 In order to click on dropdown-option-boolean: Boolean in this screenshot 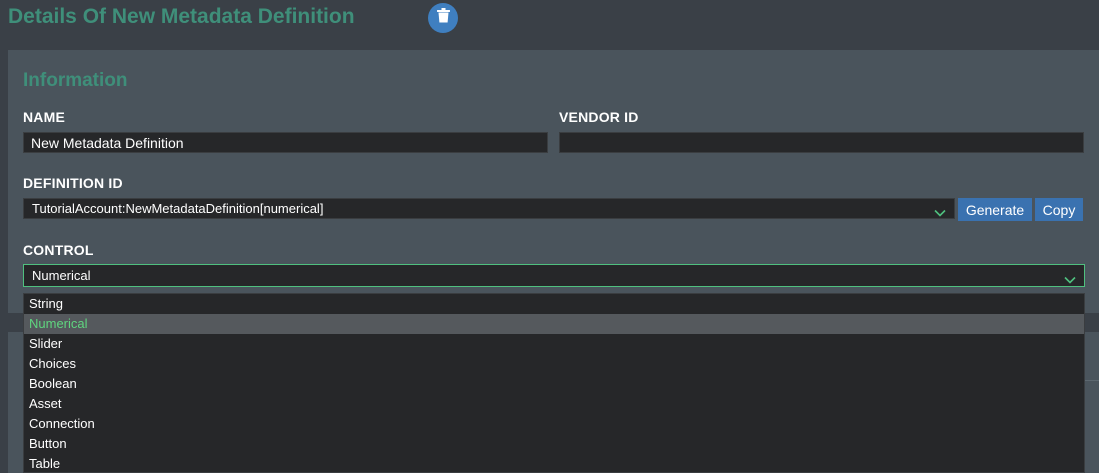, I will do `click(554, 384)`.